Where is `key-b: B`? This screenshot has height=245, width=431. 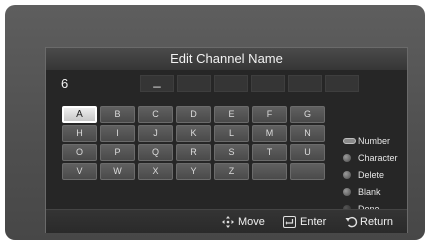 key-b: B is located at coordinates (117, 114).